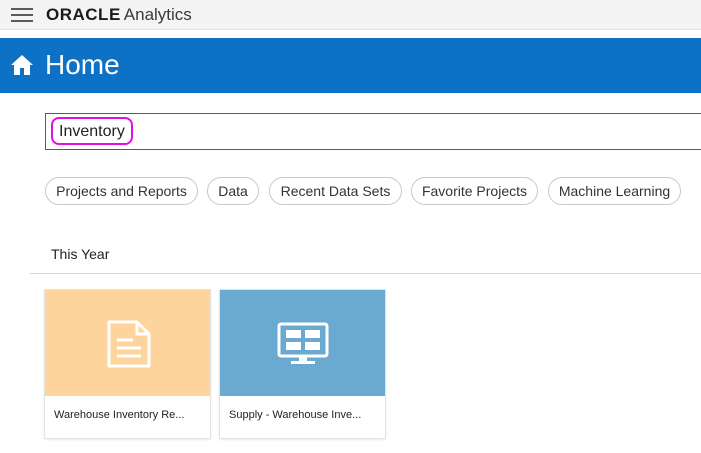 The height and width of the screenshot is (453, 701). What do you see at coordinates (350, 15) in the screenshot?
I see `top-bar: ORACLE Analytics` at bounding box center [350, 15].